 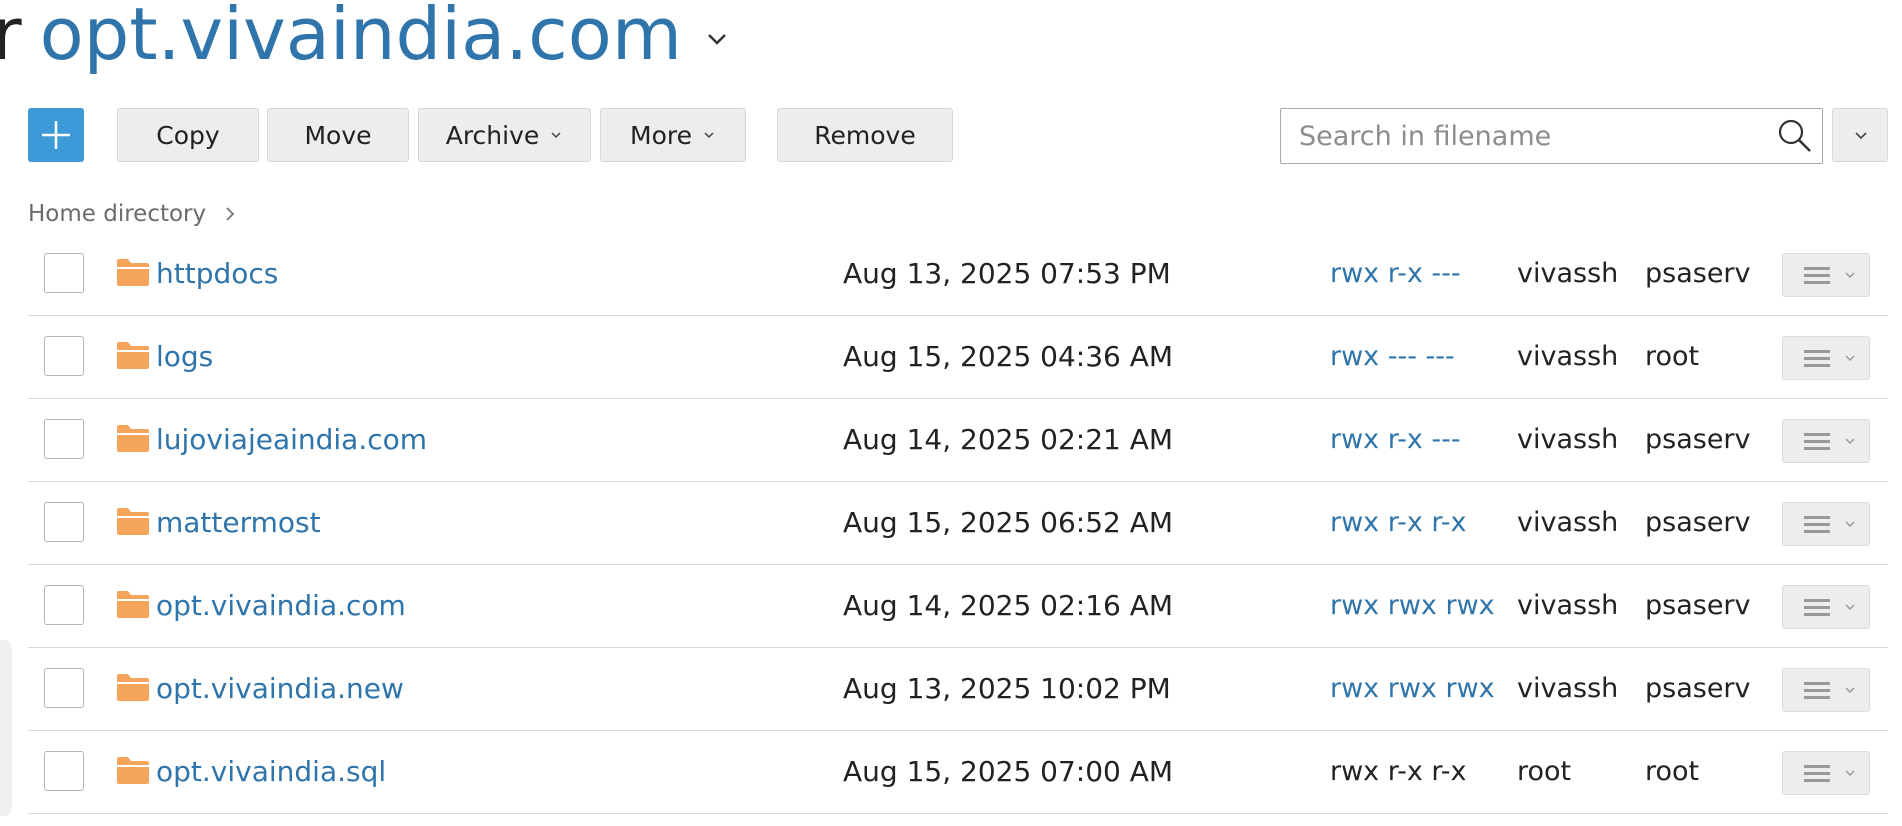 I want to click on copy-button-label: Copy, so click(x=188, y=135).